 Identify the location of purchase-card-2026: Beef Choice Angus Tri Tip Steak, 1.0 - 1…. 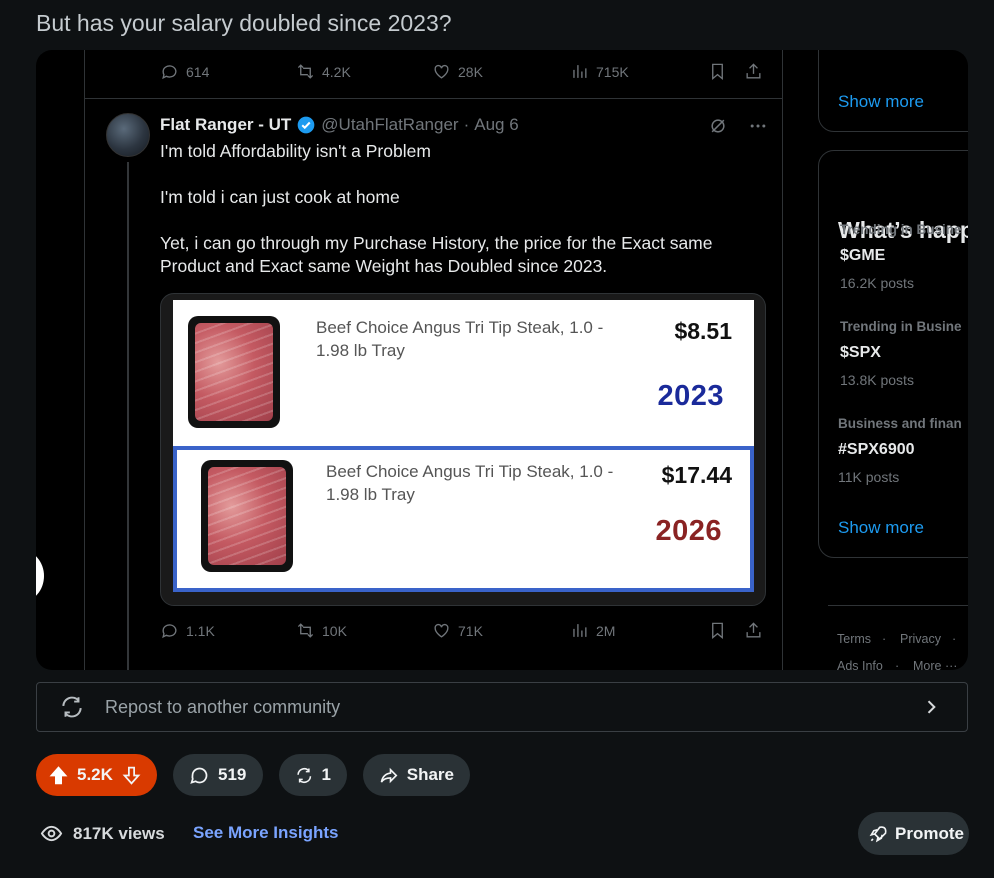
(463, 519).